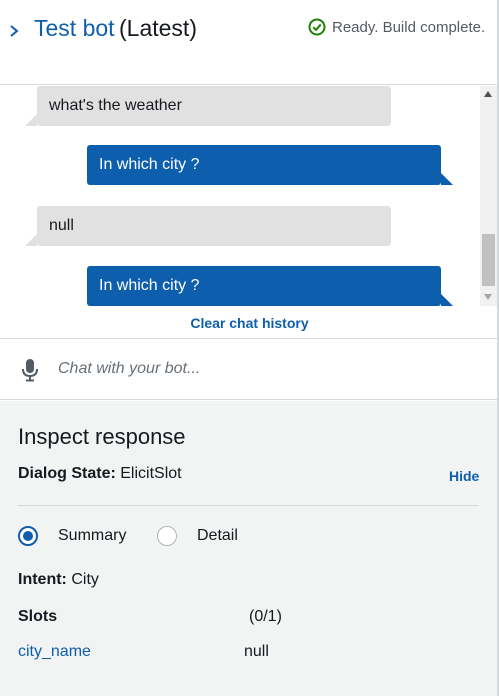 The image size is (499, 696). I want to click on intent-label: Intent:, so click(42, 579).